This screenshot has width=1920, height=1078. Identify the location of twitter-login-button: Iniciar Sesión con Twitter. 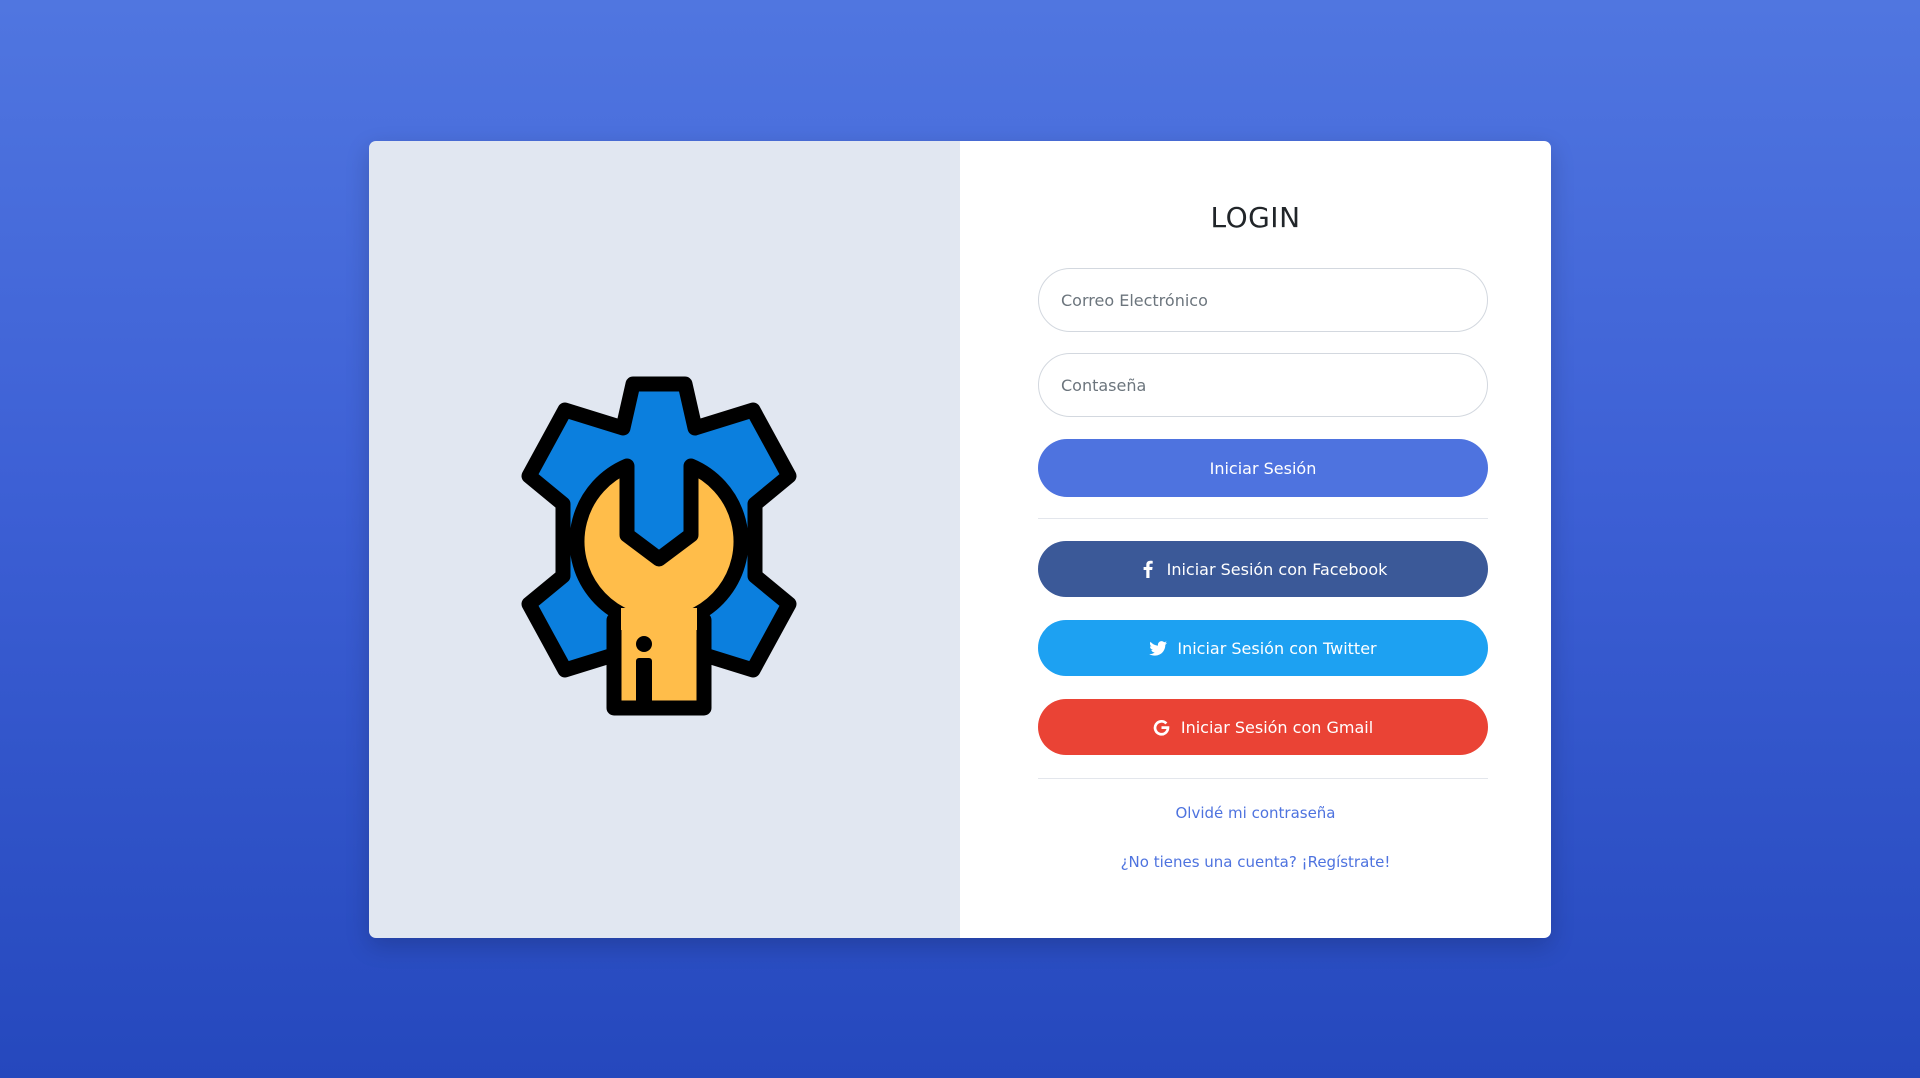
(1263, 648).